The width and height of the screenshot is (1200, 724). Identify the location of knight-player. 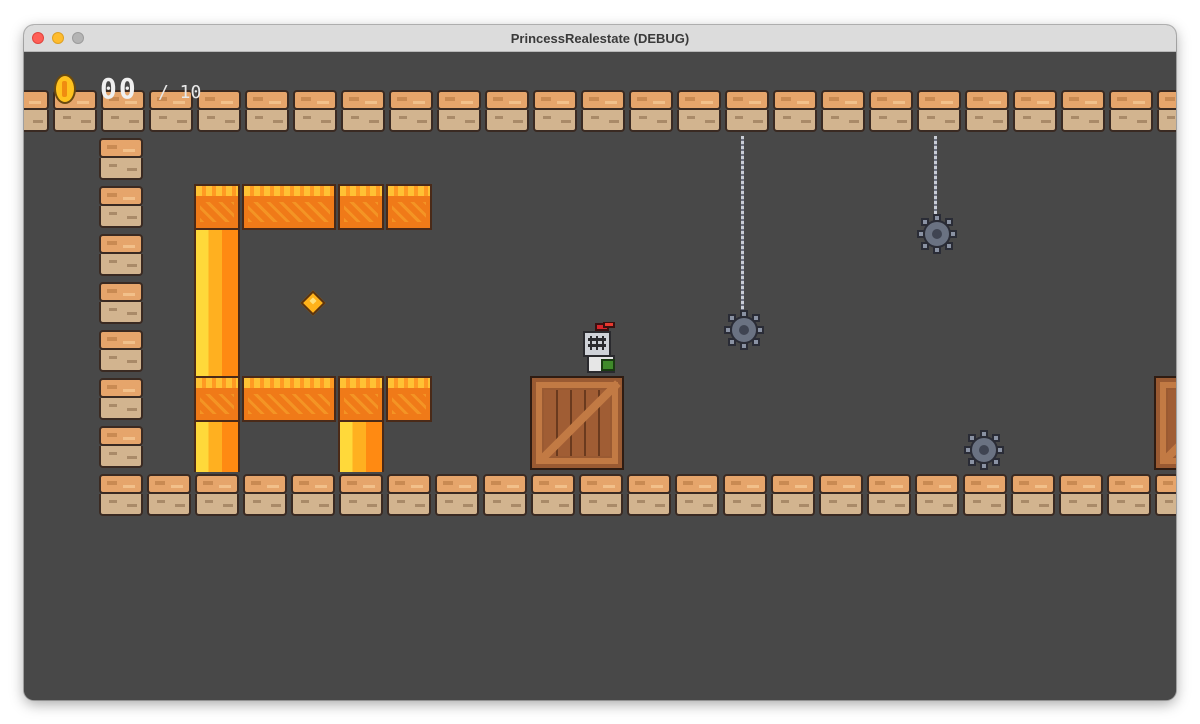
(599, 347).